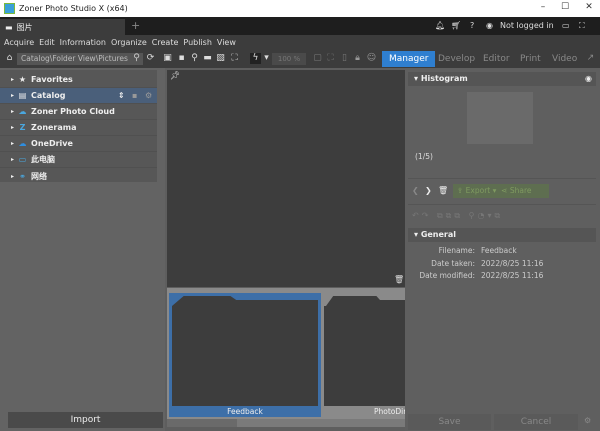 Image resolution: width=600 pixels, height=431 pixels. What do you see at coordinates (344, 58) in the screenshot?
I see `compare-icon: ▯` at bounding box center [344, 58].